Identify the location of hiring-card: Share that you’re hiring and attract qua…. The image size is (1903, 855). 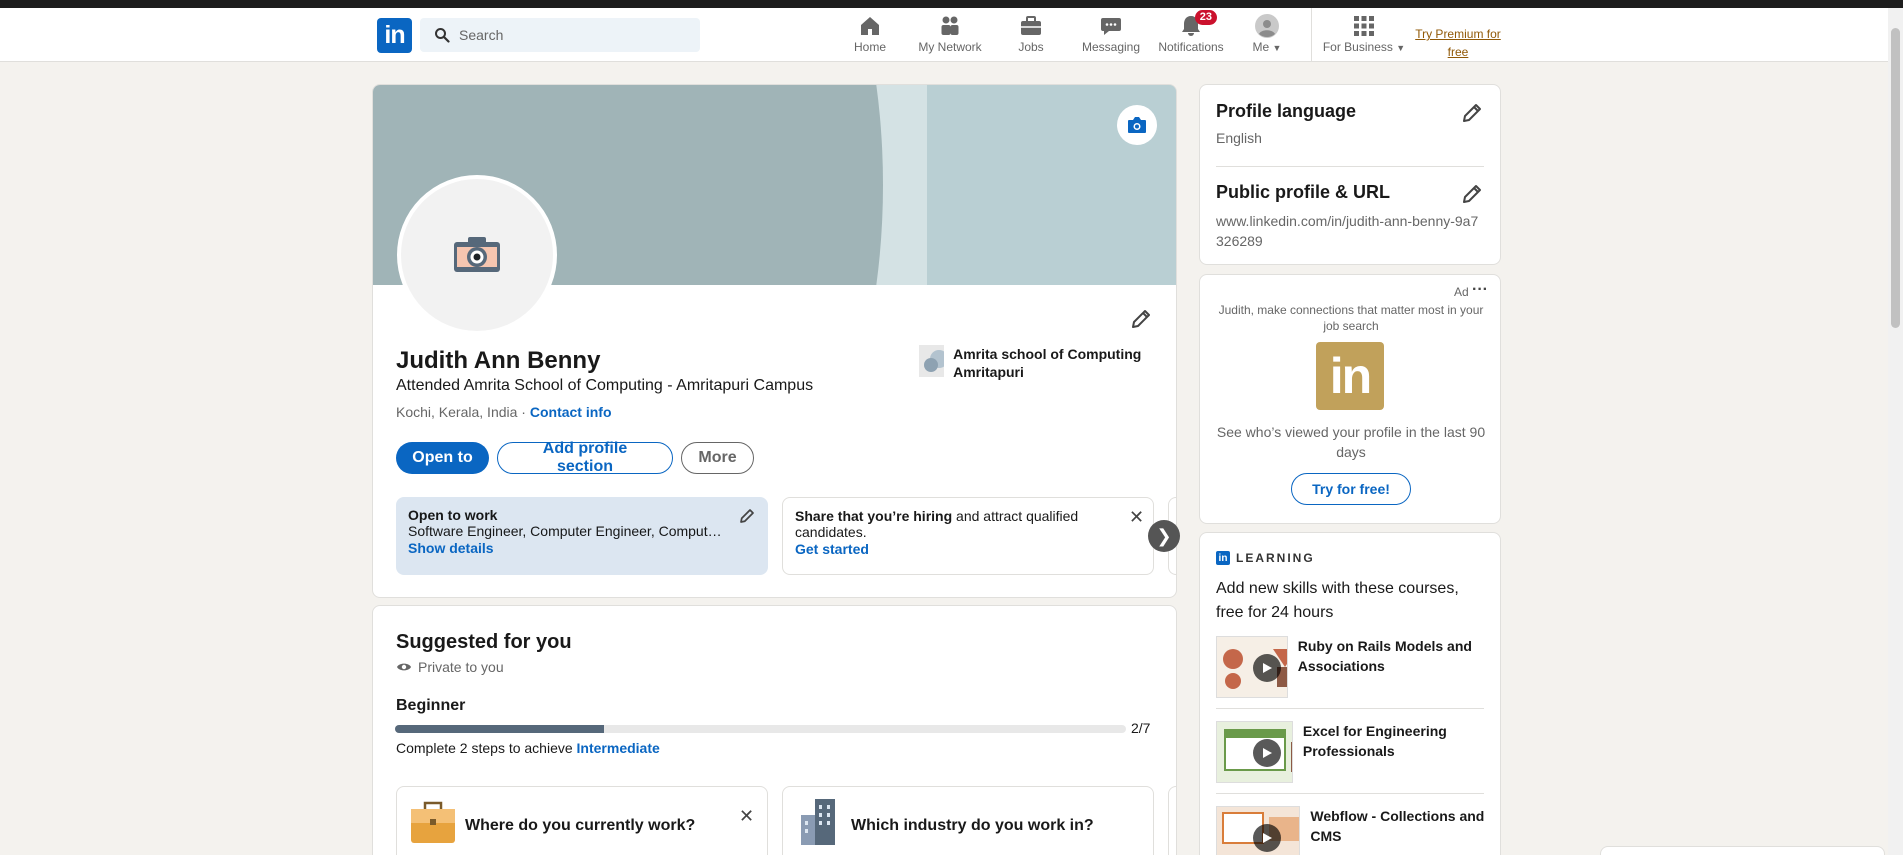
(968, 536).